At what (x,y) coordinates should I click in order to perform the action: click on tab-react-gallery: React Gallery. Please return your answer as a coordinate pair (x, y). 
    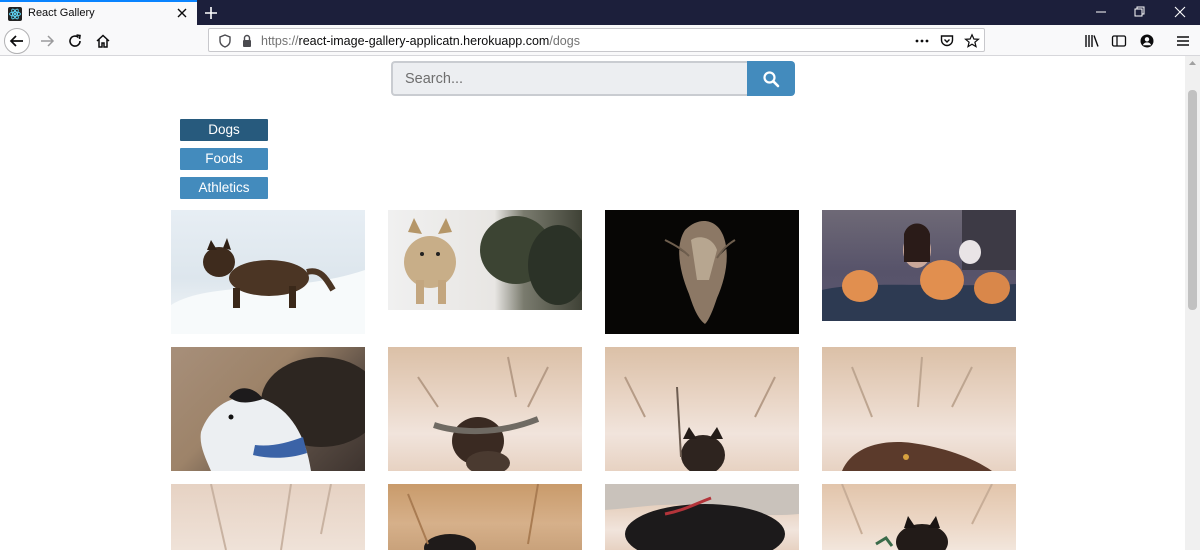
    Looking at the image, I should click on (98, 12).